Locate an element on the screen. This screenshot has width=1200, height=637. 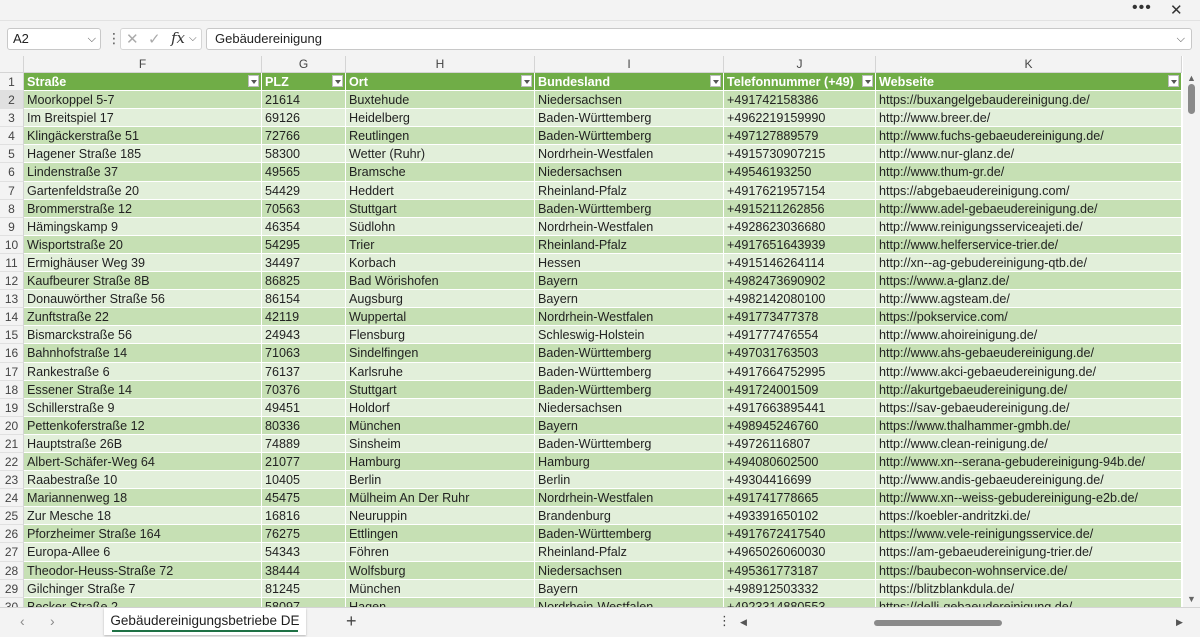
cell-website: https://sav-gebaeudereinigung.de/ is located at coordinates (1029, 407).